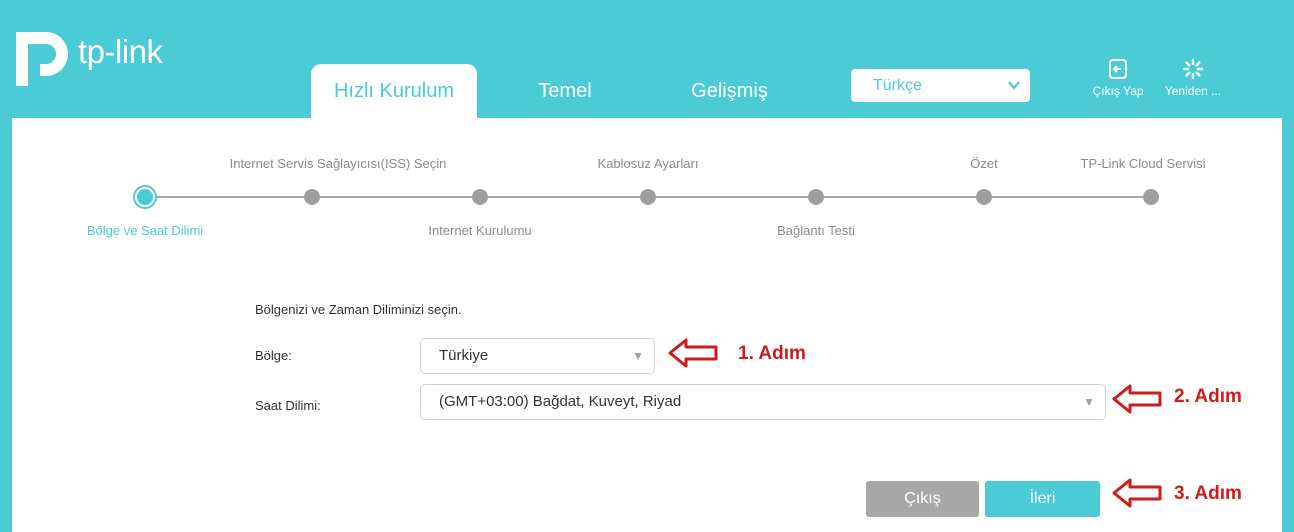  Describe the element at coordinates (358, 309) in the screenshot. I see `form-title: Bölgenizi ve Zaman Diliminizi seçin.` at that location.